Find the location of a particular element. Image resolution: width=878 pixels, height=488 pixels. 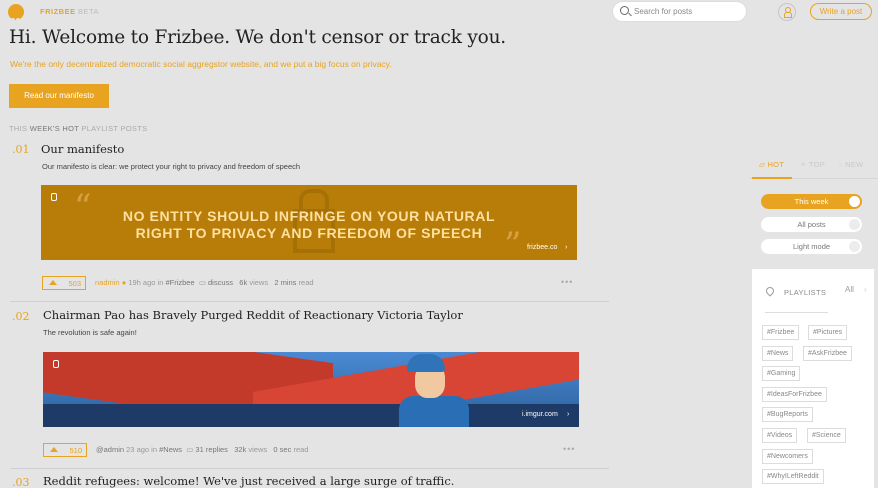

search-placeholder: Search for posts is located at coordinates (663, 11).